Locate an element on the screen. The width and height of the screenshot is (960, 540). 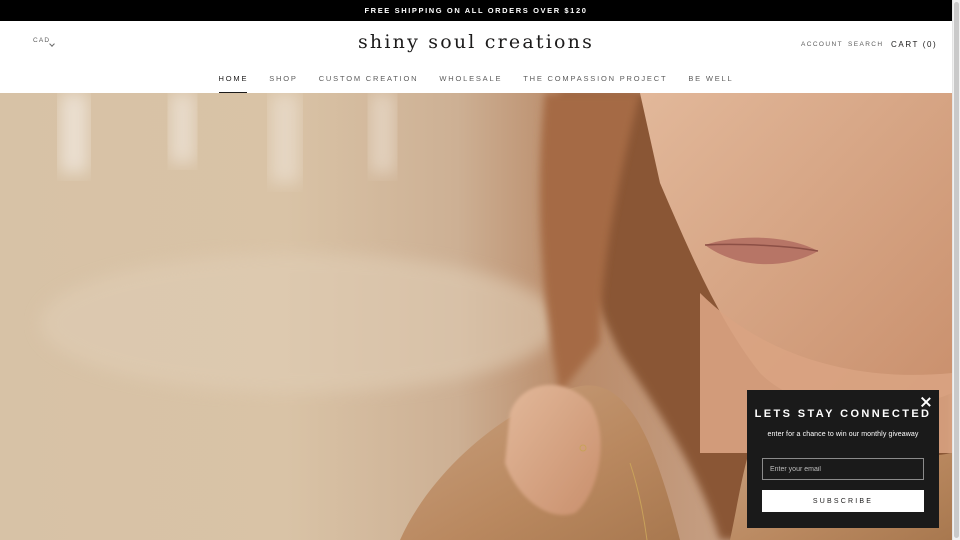
popup-title: LETS STAY CONNECTED is located at coordinates (843, 414).